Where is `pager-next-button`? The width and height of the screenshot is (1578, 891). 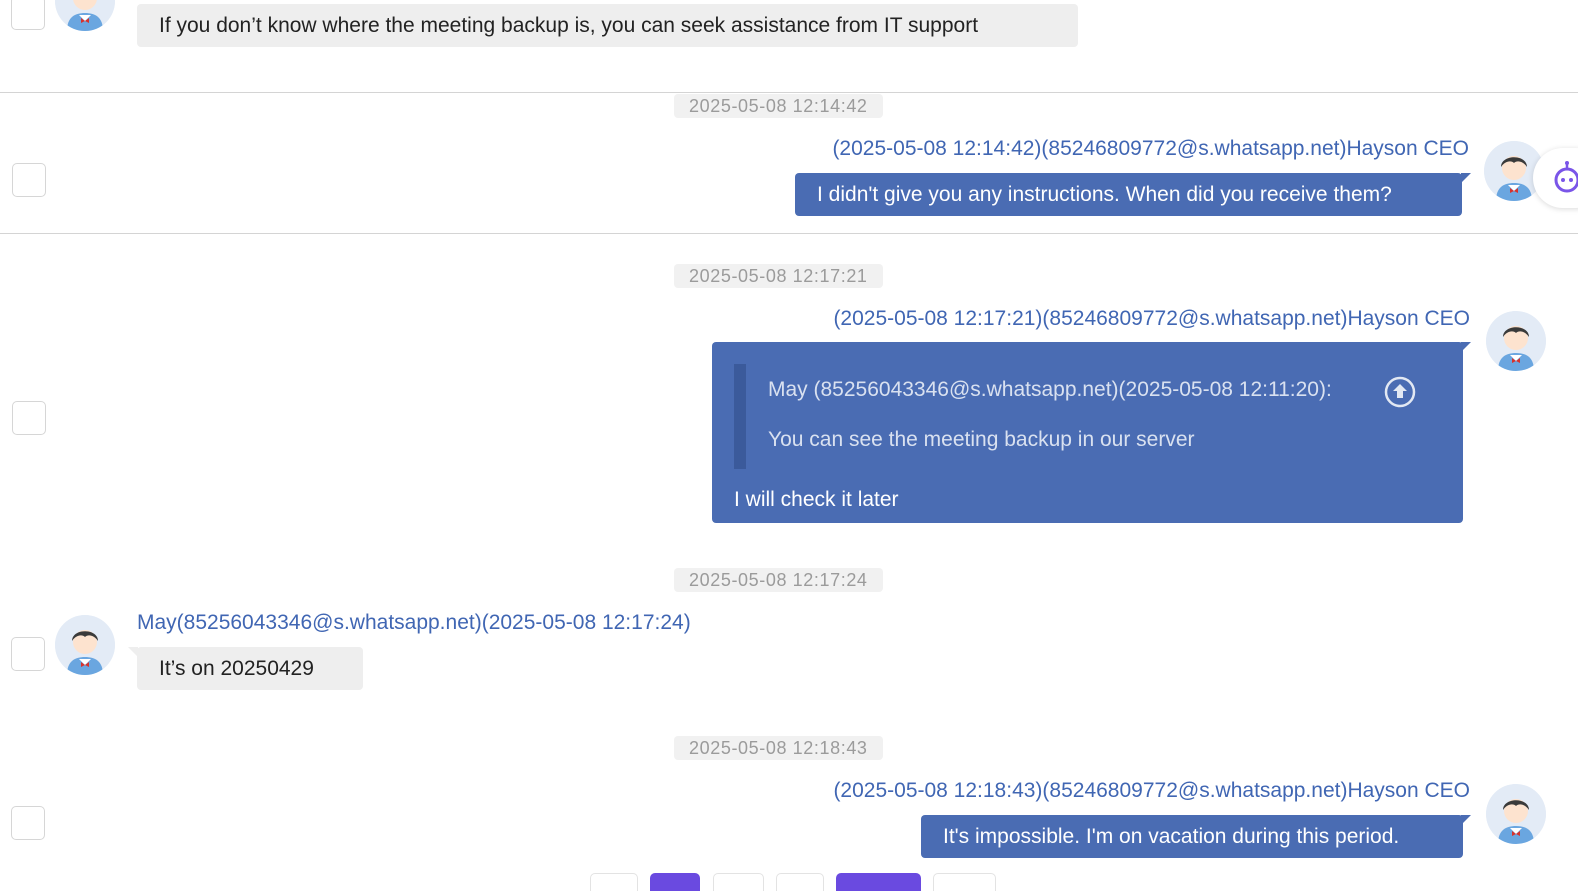
pager-next-button is located at coordinates (964, 882).